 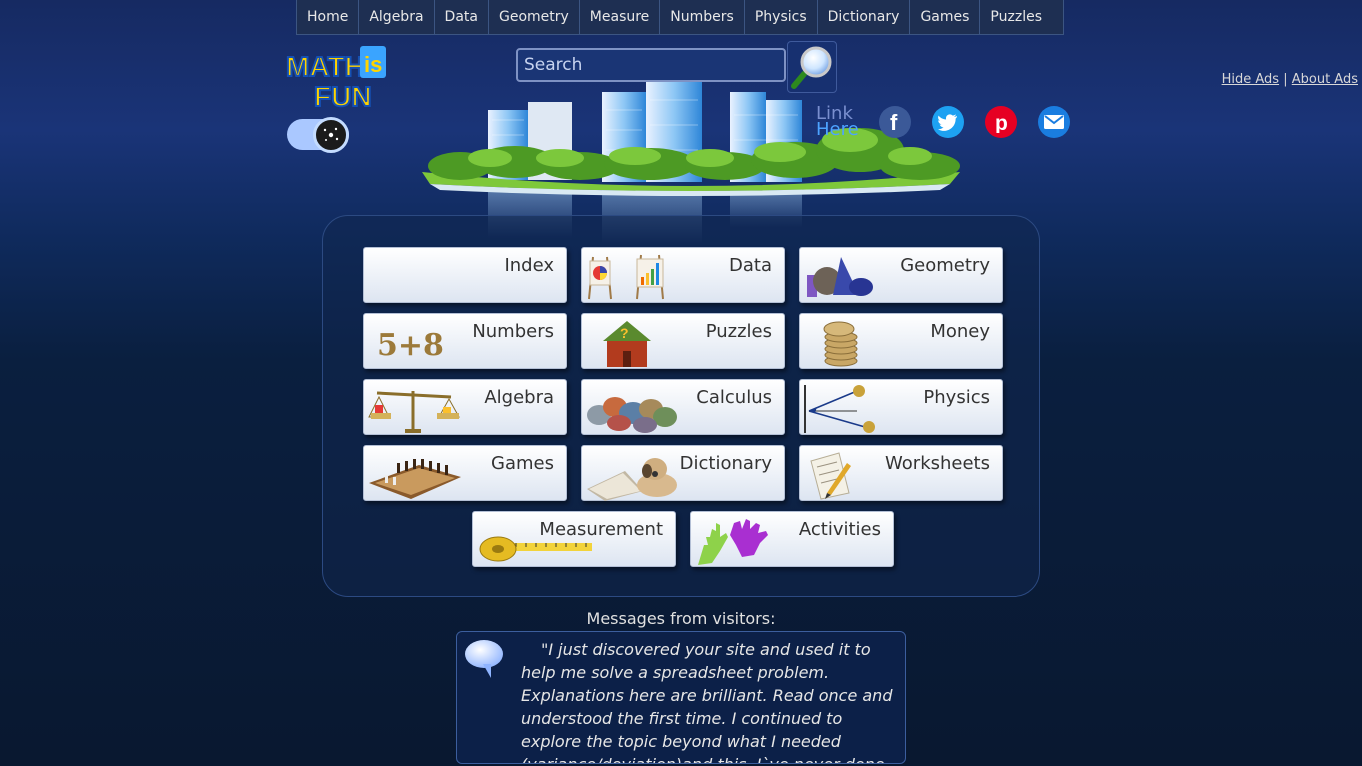 What do you see at coordinates (651, 65) in the screenshot?
I see `search-input` at bounding box center [651, 65].